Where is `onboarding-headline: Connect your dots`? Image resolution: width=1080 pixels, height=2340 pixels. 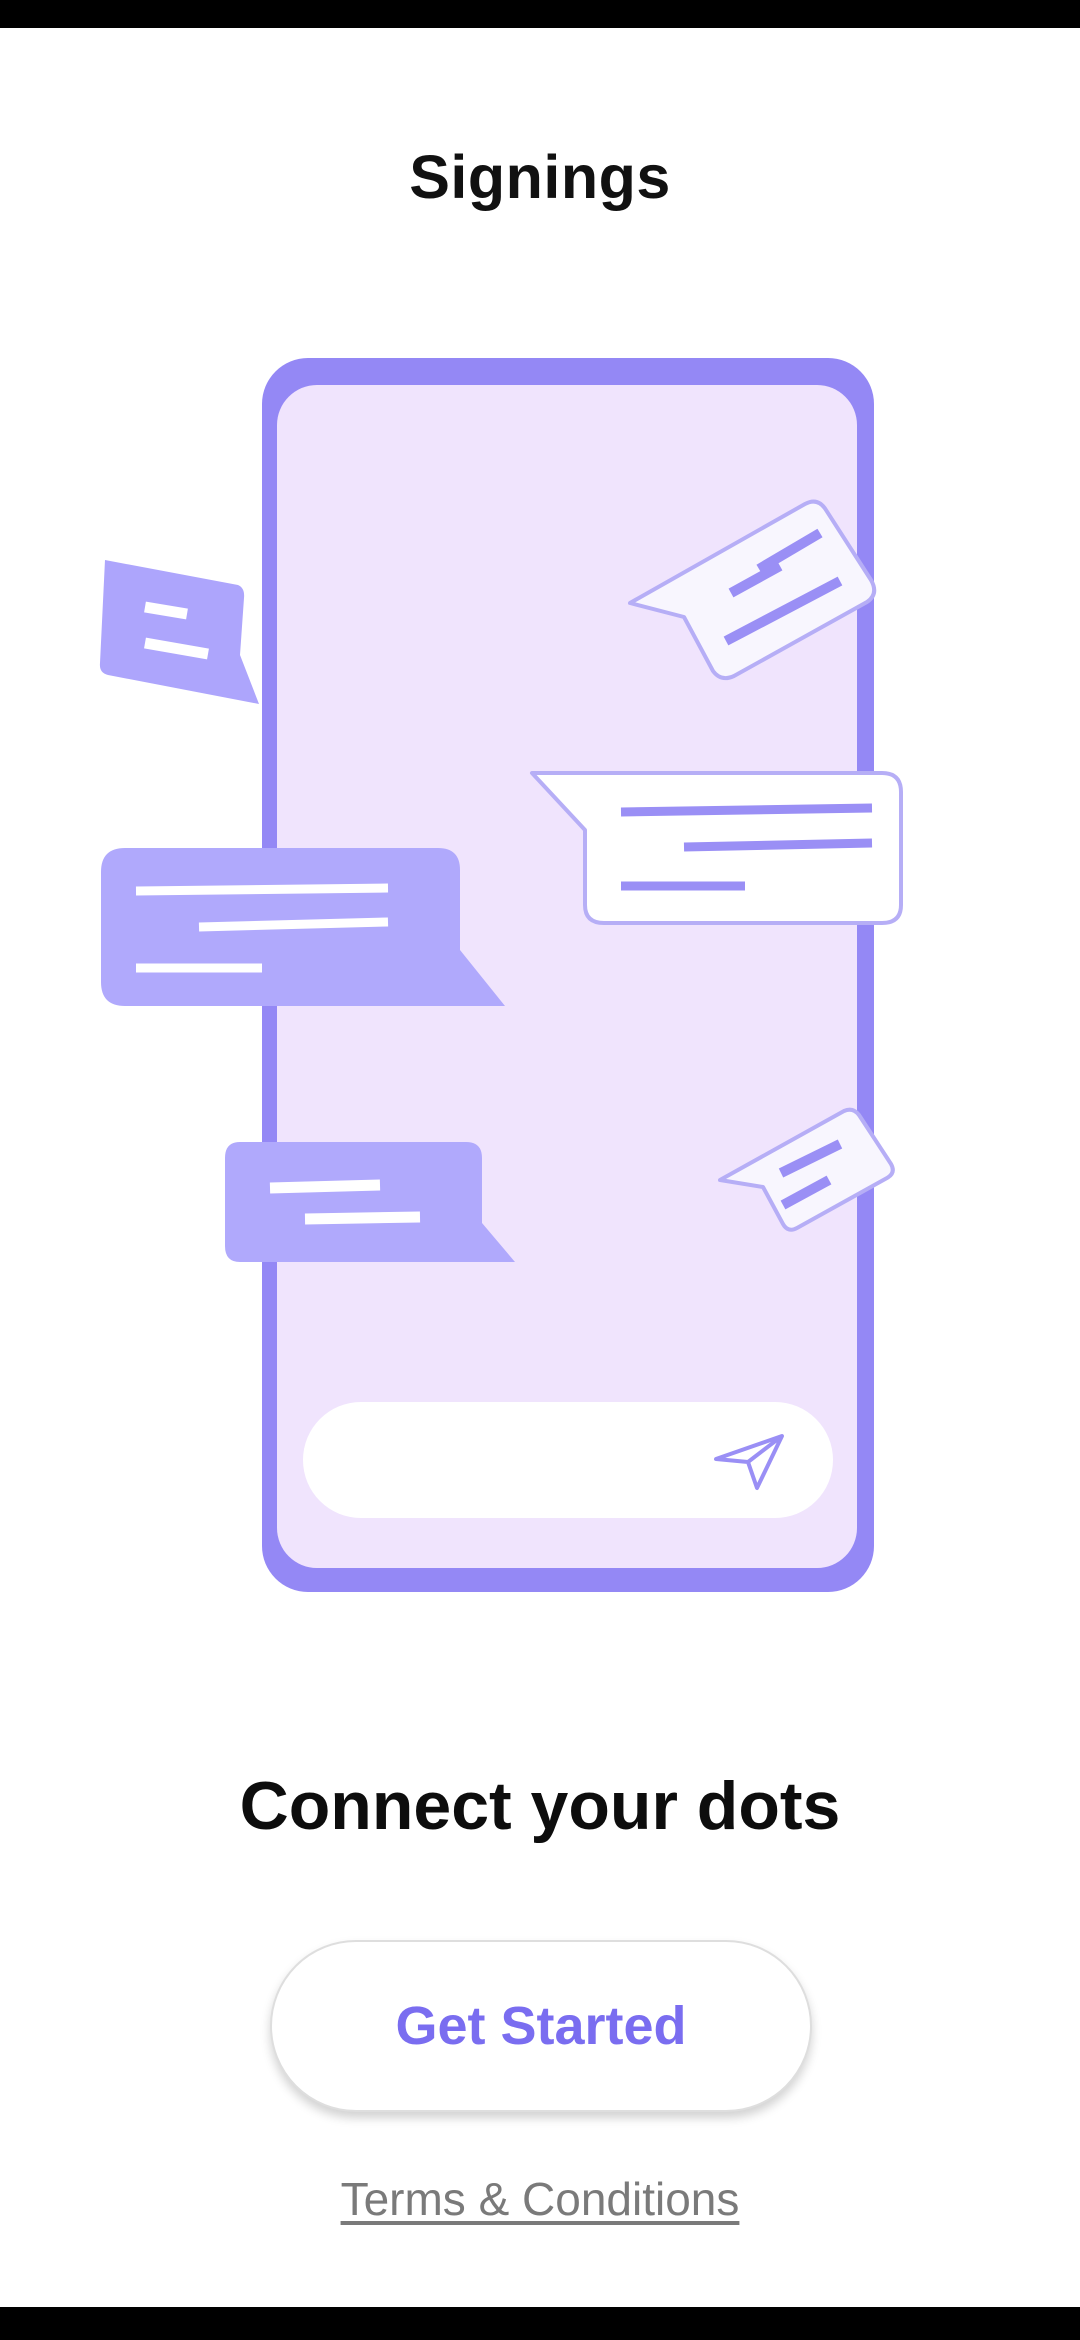 onboarding-headline: Connect your dots is located at coordinates (540, 1806).